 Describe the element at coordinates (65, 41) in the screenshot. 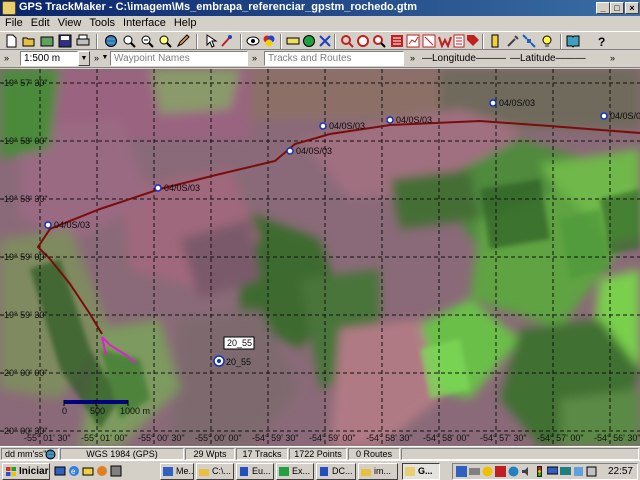

I see `save-icon` at that location.